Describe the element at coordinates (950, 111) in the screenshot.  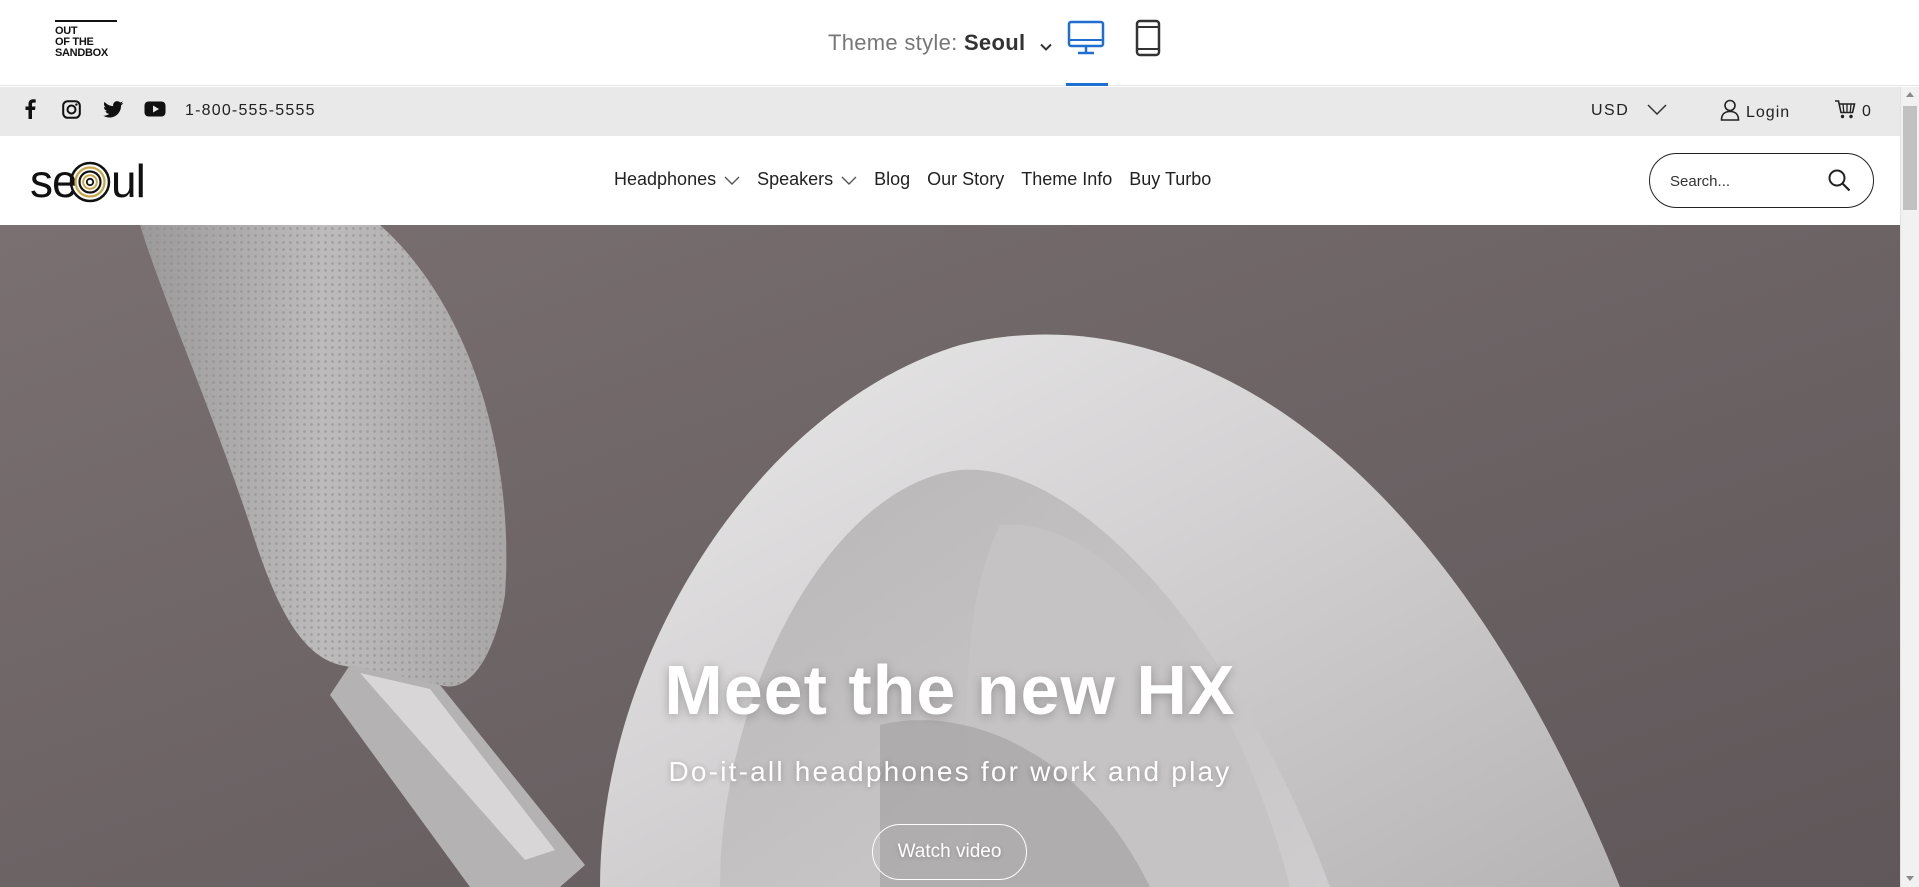
I see `utility-top-bar: 1-800-555-5555 USD Login 0` at that location.